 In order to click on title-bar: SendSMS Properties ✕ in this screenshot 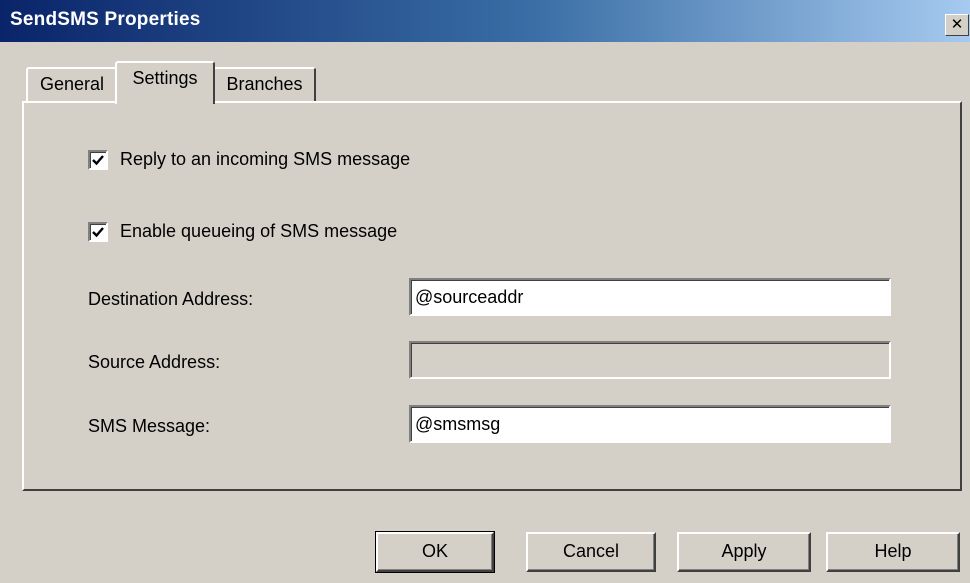, I will do `click(485, 21)`.